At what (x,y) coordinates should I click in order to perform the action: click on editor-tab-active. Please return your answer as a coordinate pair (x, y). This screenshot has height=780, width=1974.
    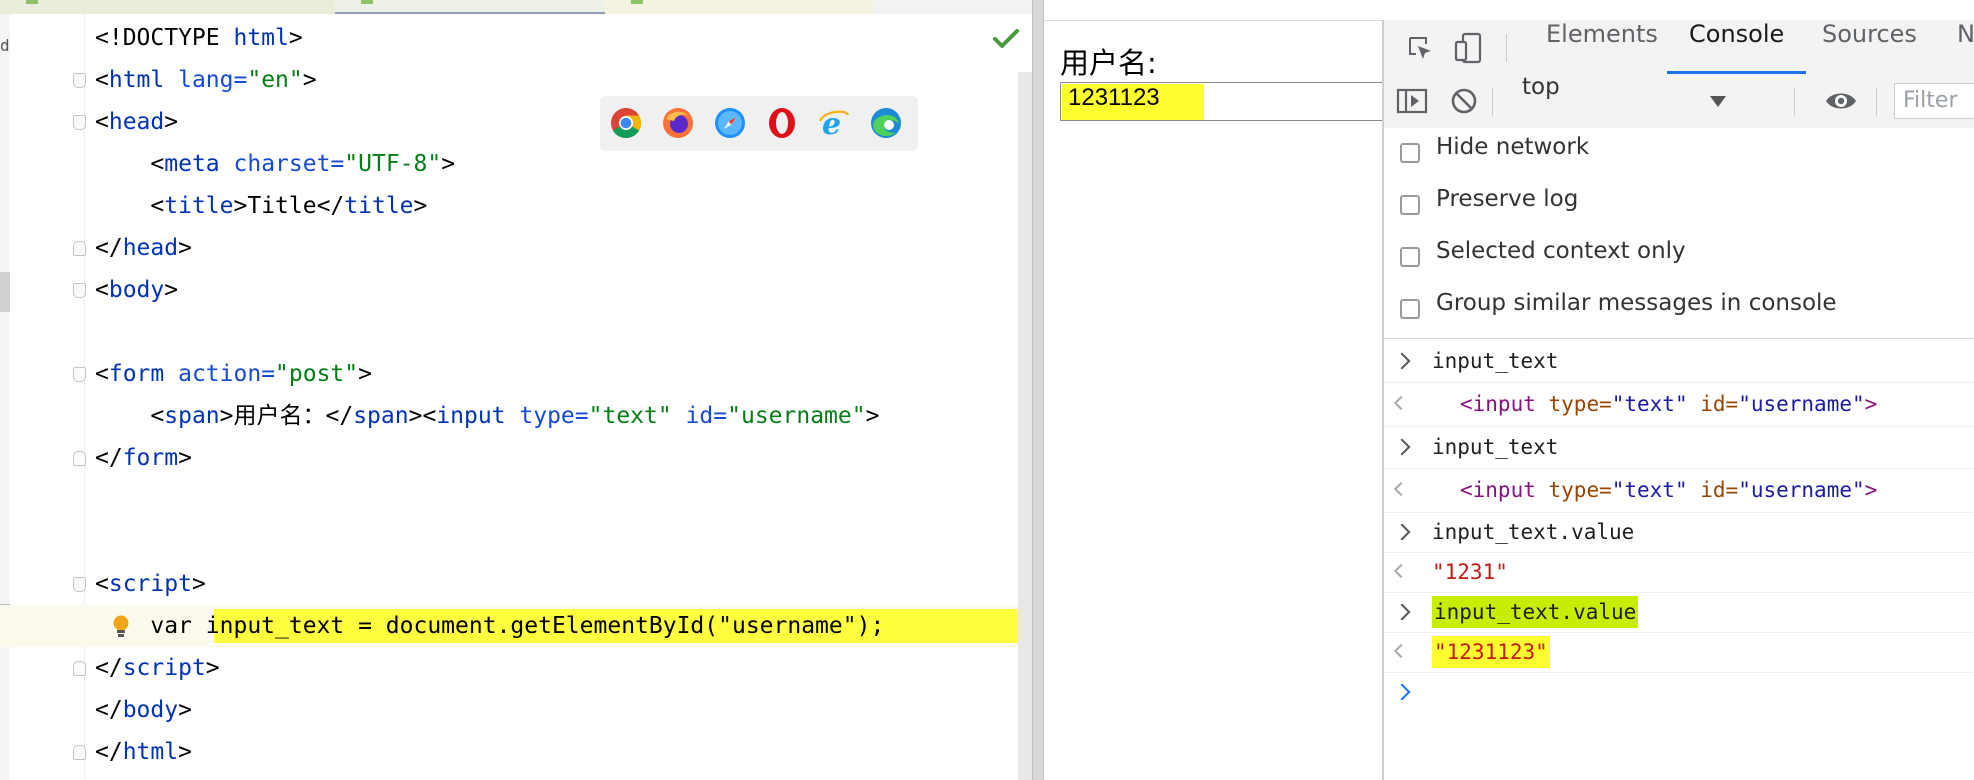
    Looking at the image, I should click on (470, 7).